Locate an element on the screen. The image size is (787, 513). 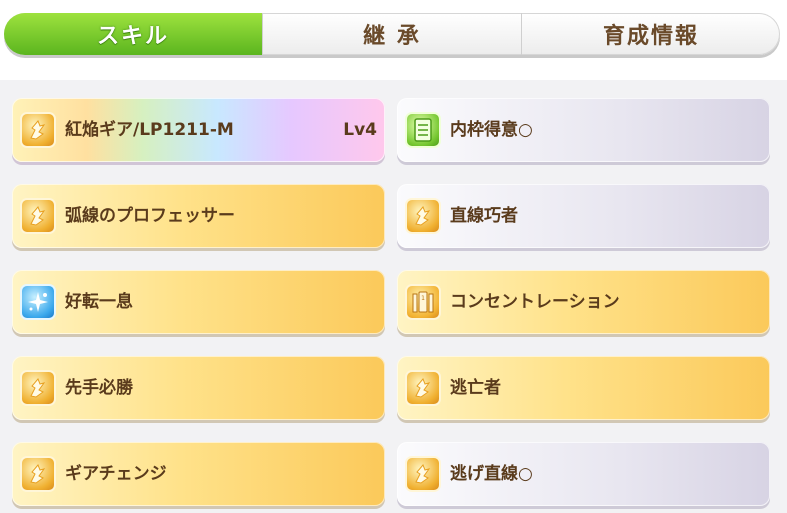
skill-name: 好転一息 is located at coordinates (99, 302).